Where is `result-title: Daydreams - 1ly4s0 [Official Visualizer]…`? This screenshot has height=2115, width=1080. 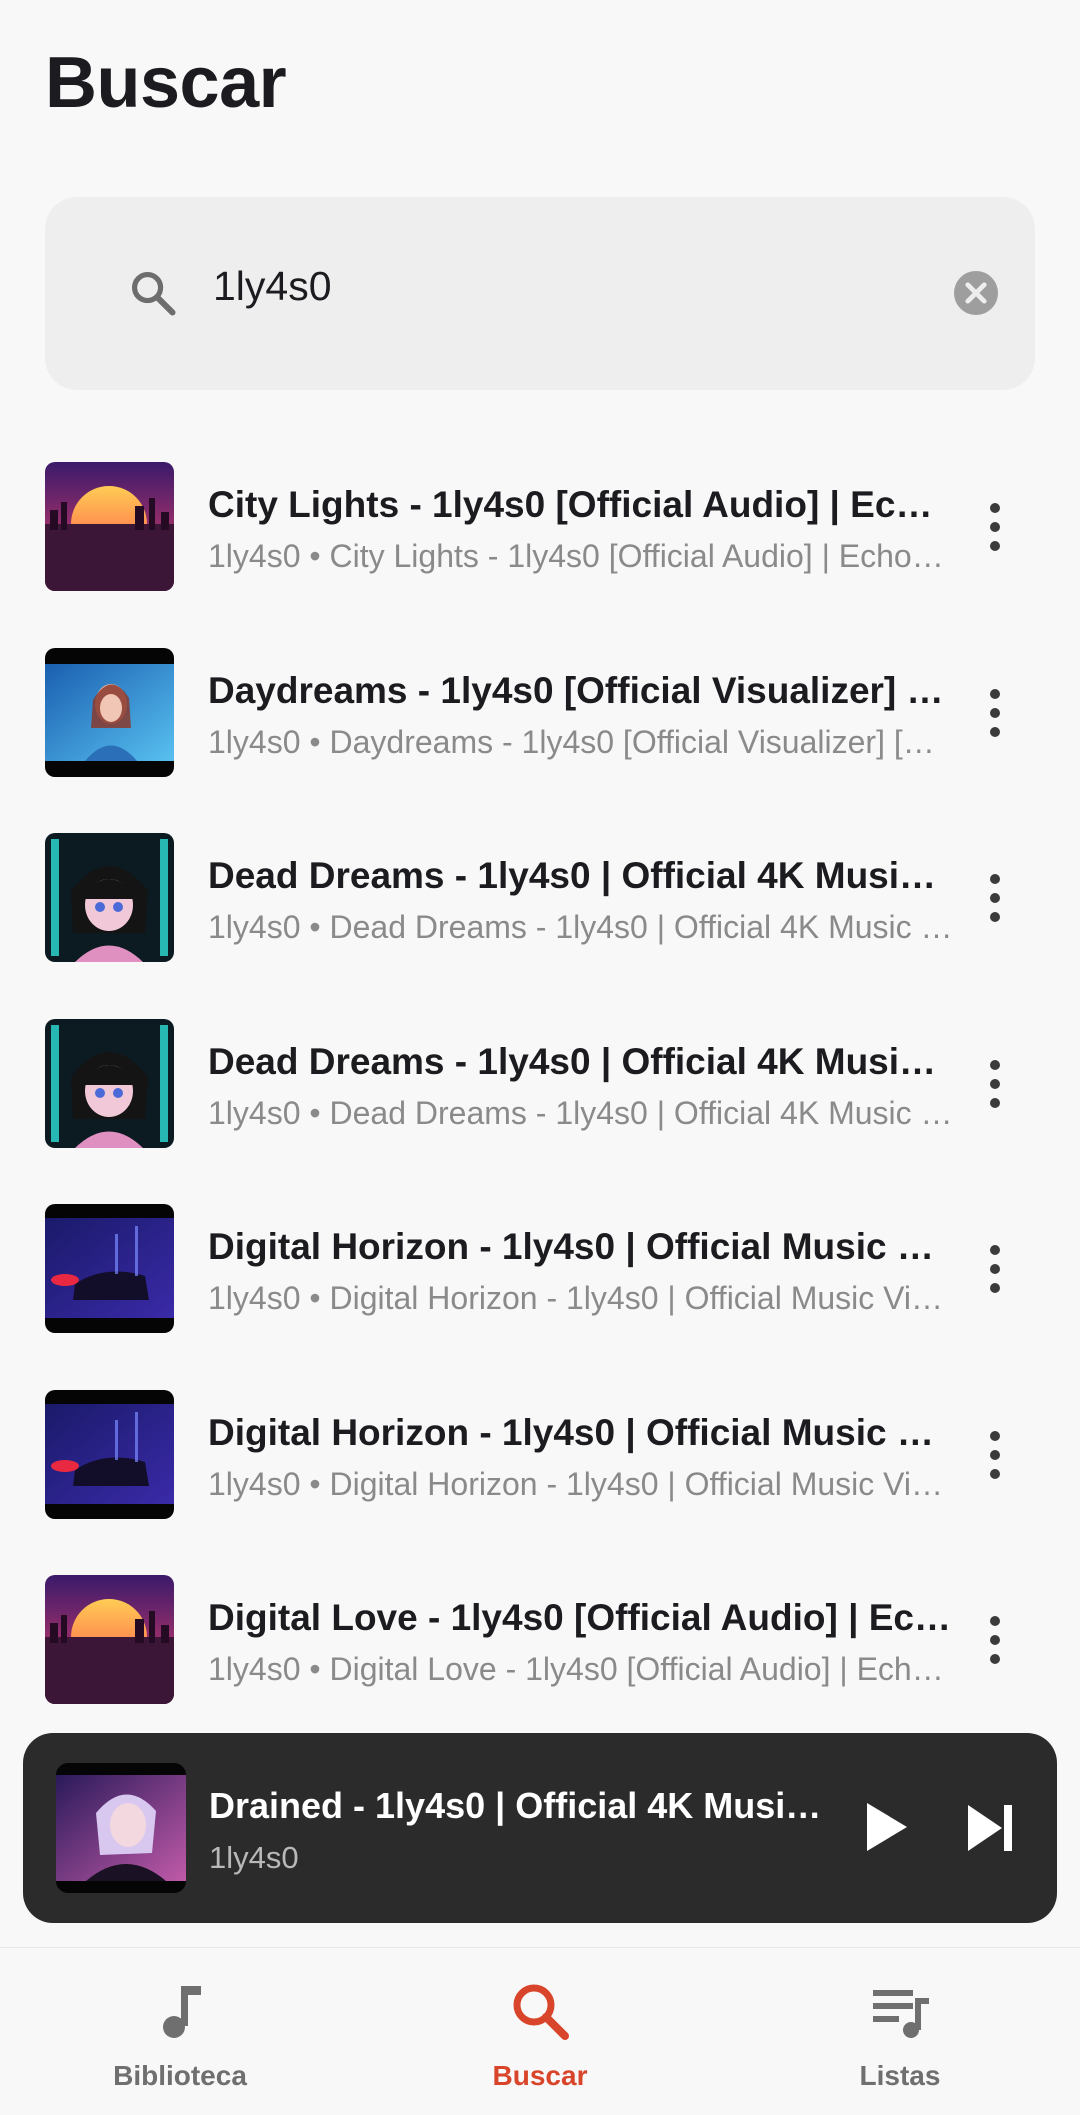 result-title: Daydreams - 1ly4s0 [Official Visualizer]… is located at coordinates (580, 690).